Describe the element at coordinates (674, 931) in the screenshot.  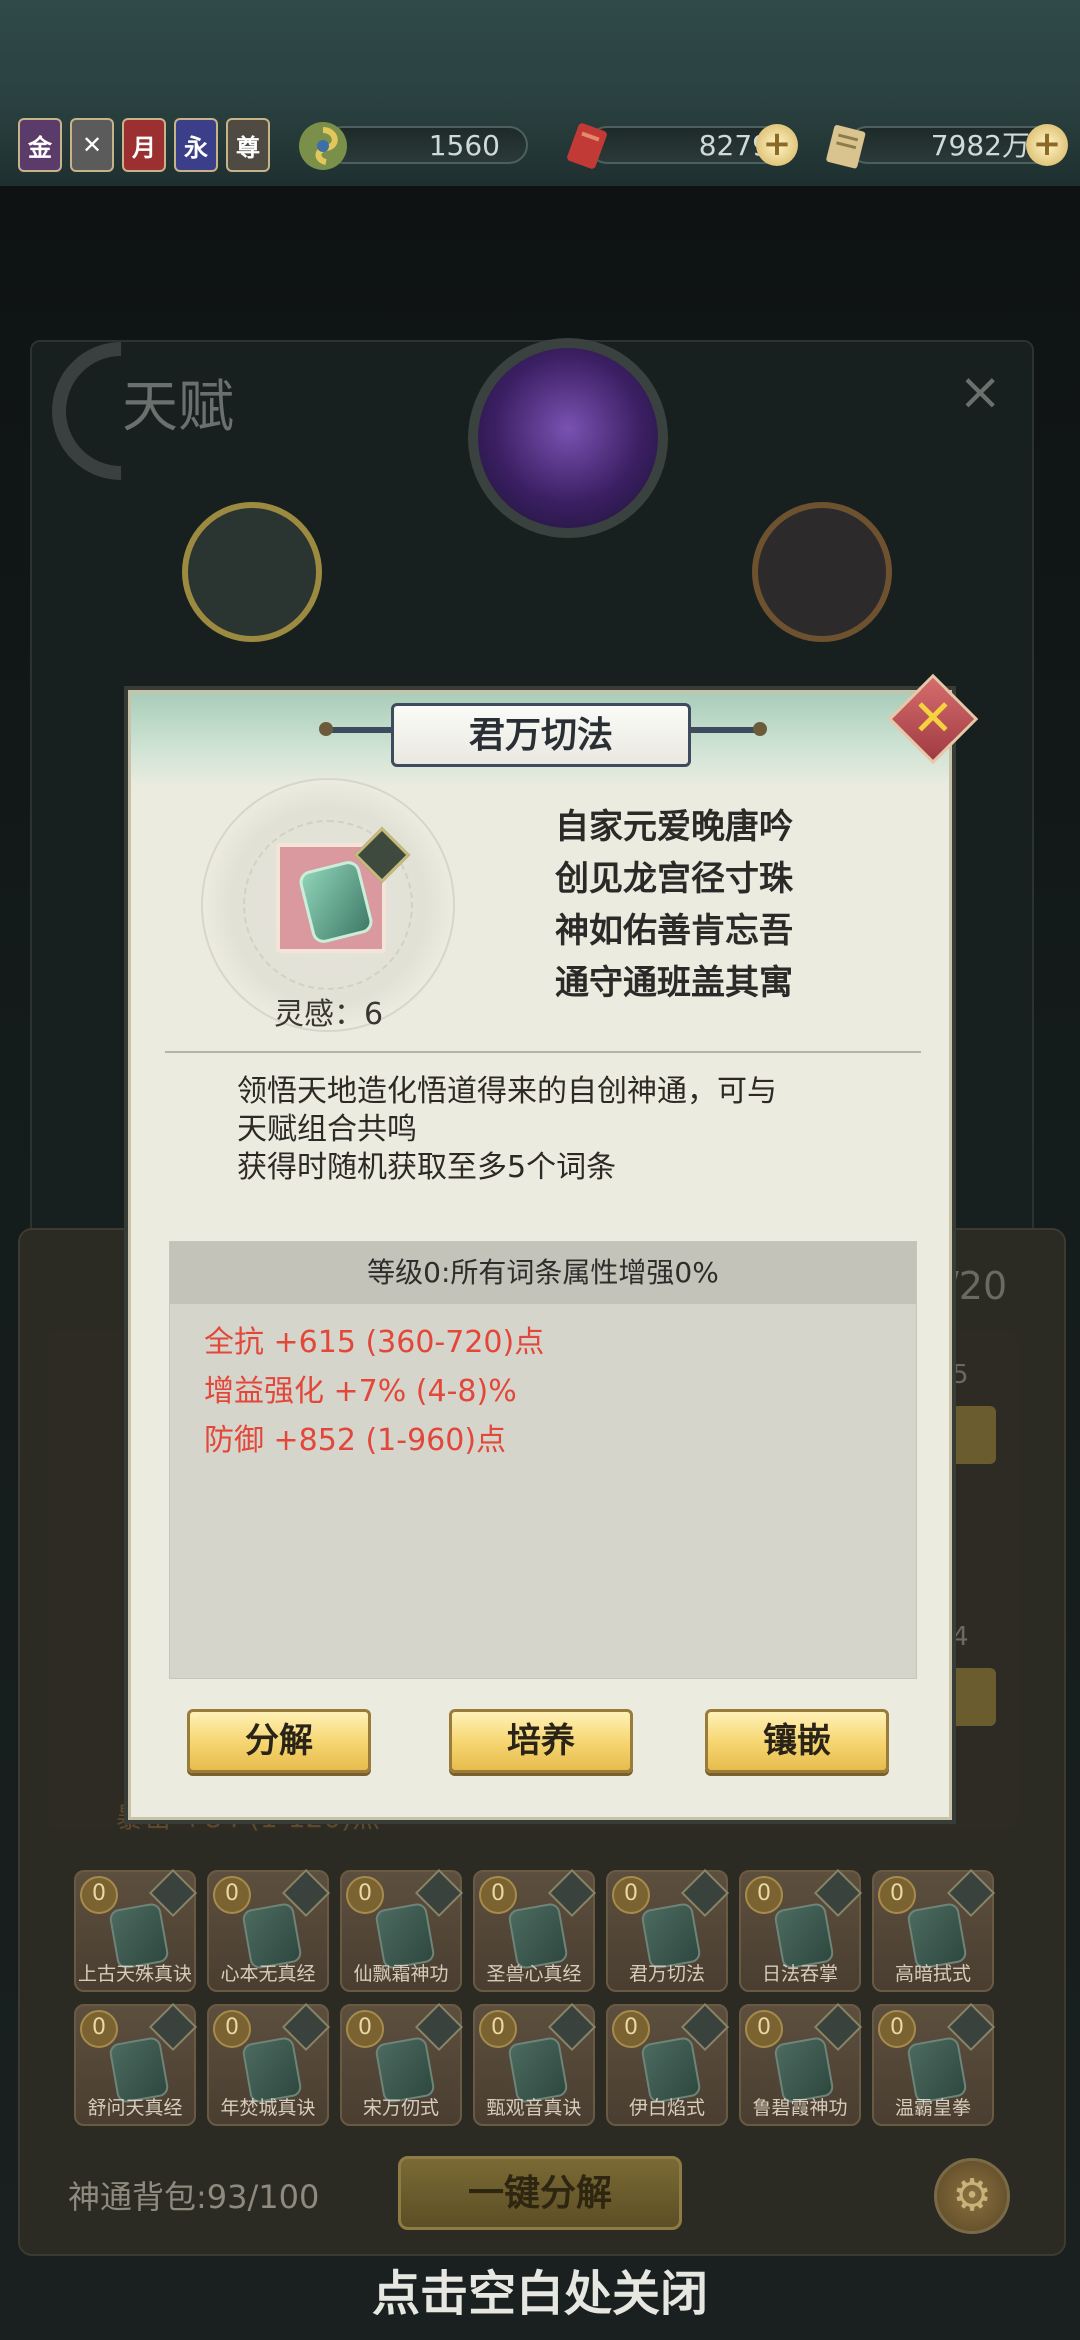
I see `poem-line: 神如佑善肯忘吾` at that location.